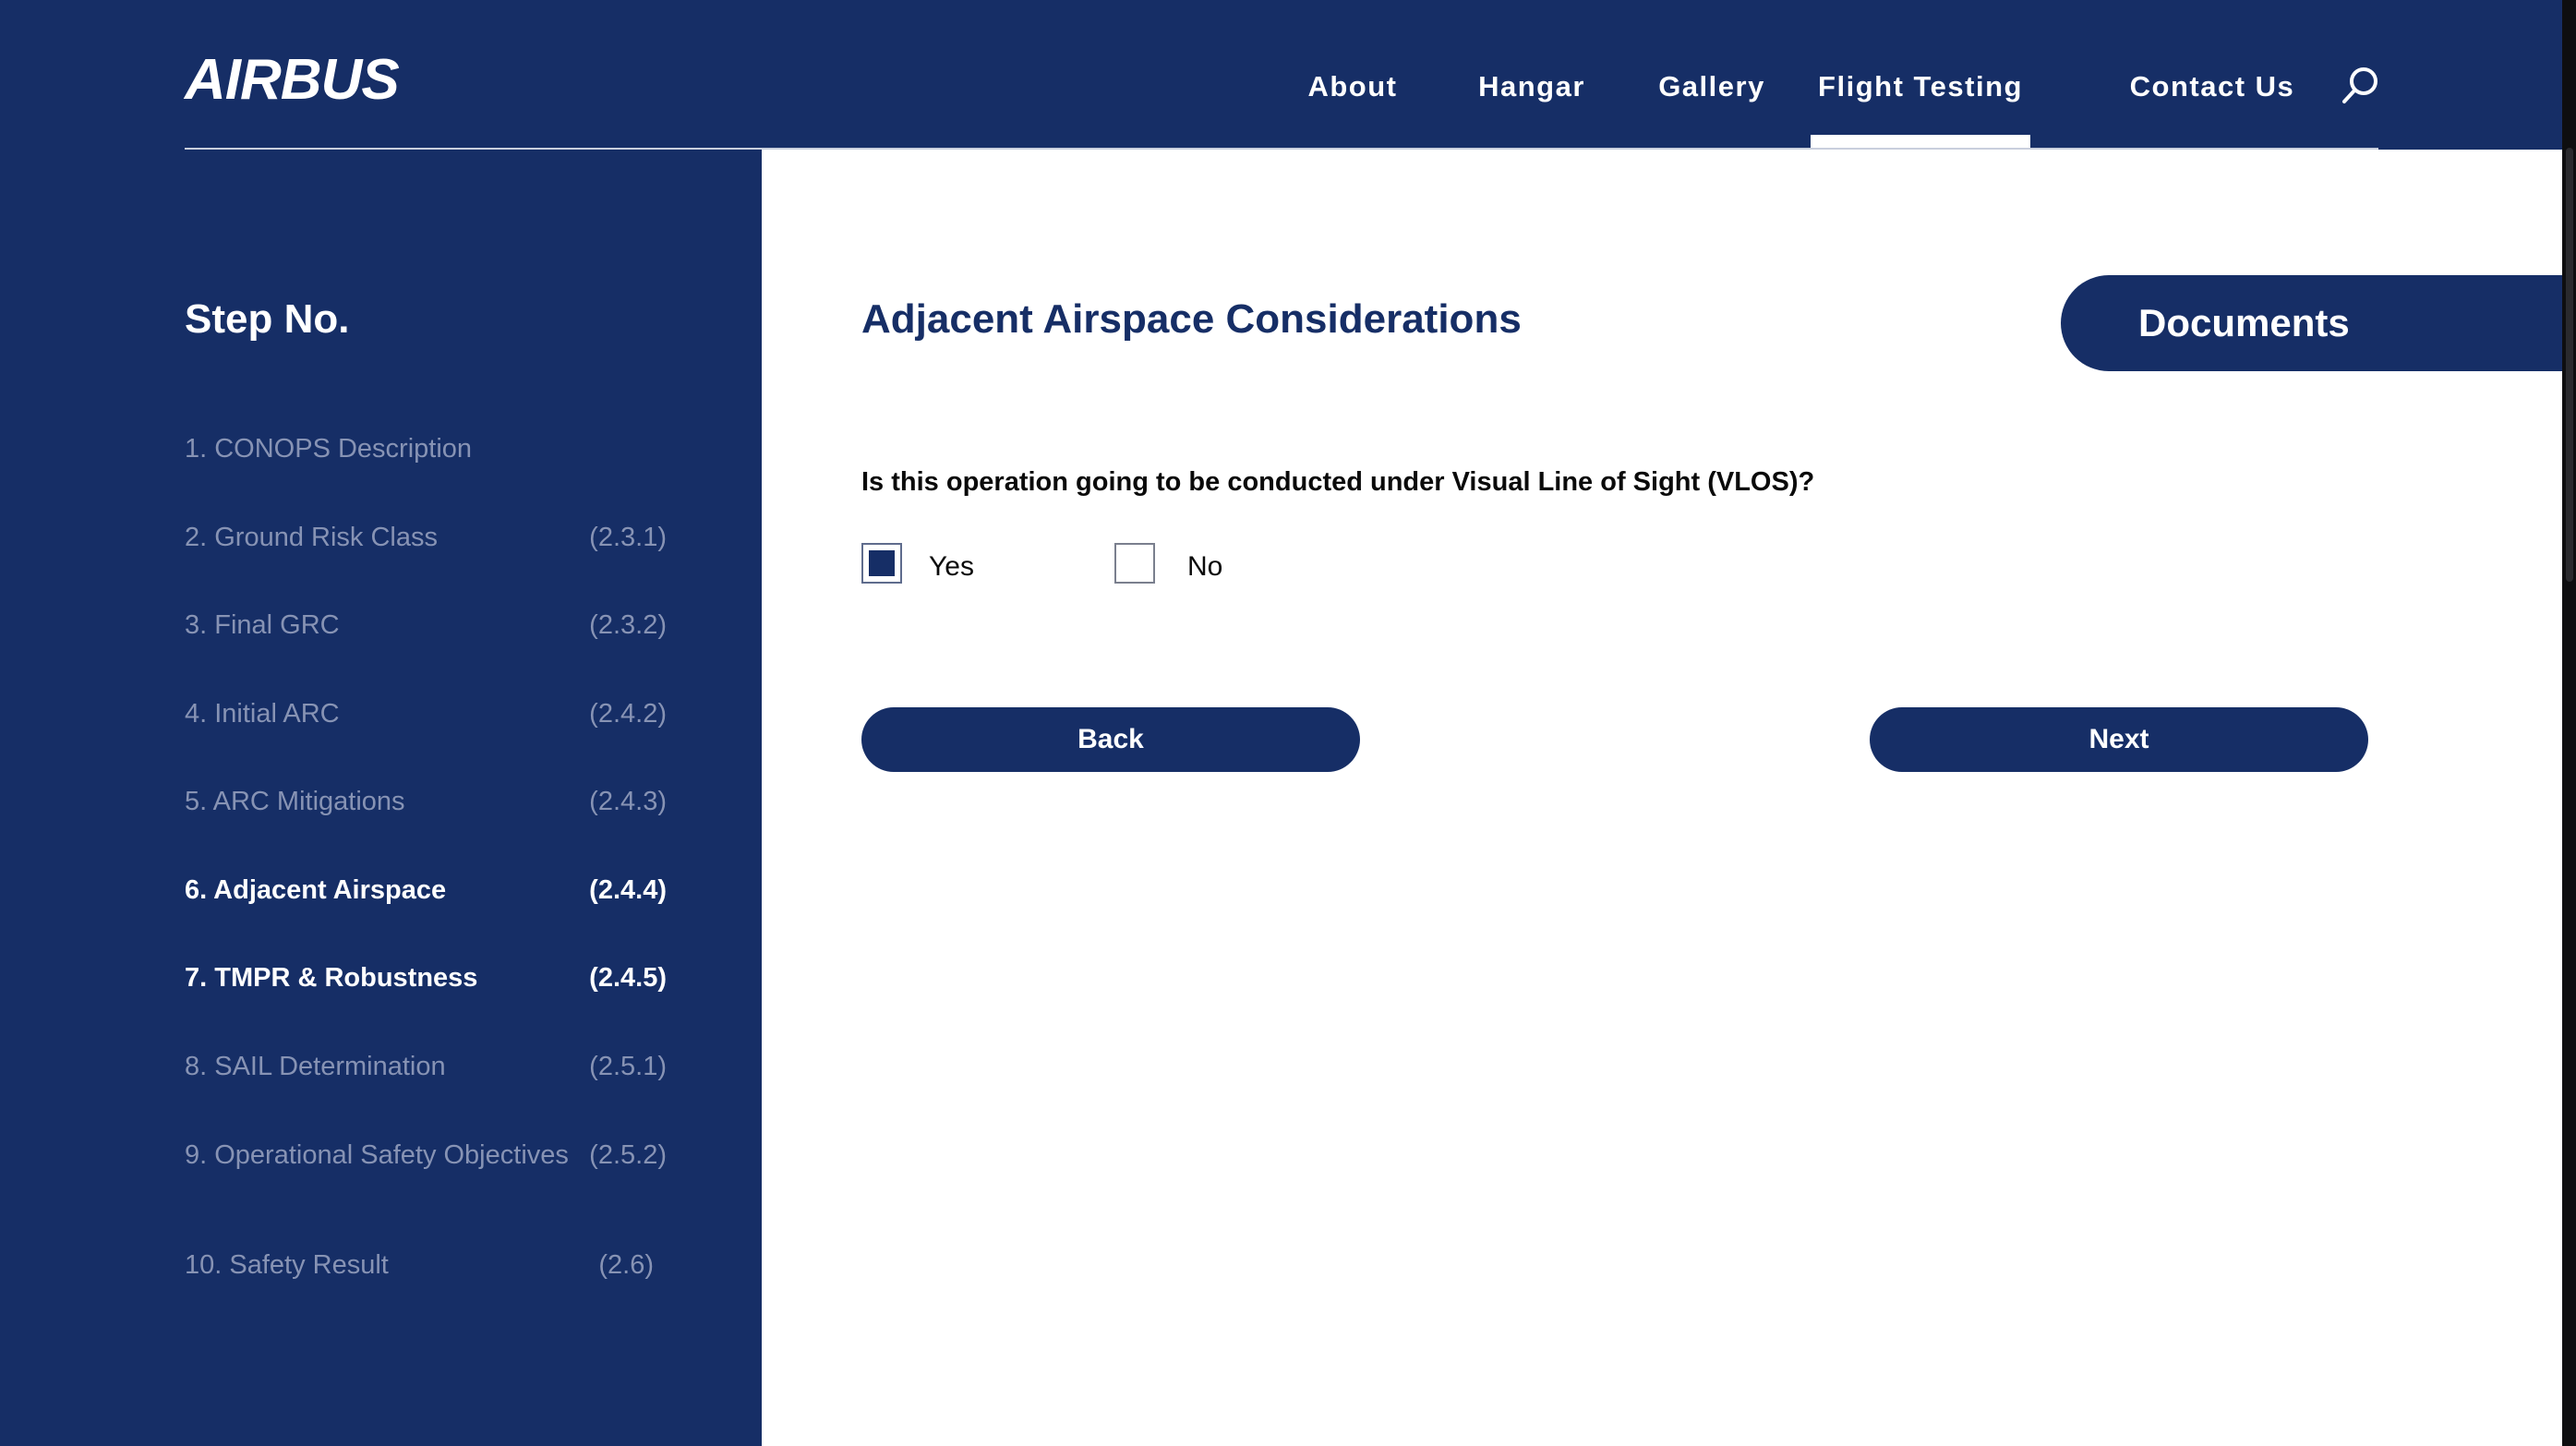 This screenshot has width=2576, height=1446. What do you see at coordinates (628, 1066) in the screenshot?
I see `step-code: (2.5.1)` at bounding box center [628, 1066].